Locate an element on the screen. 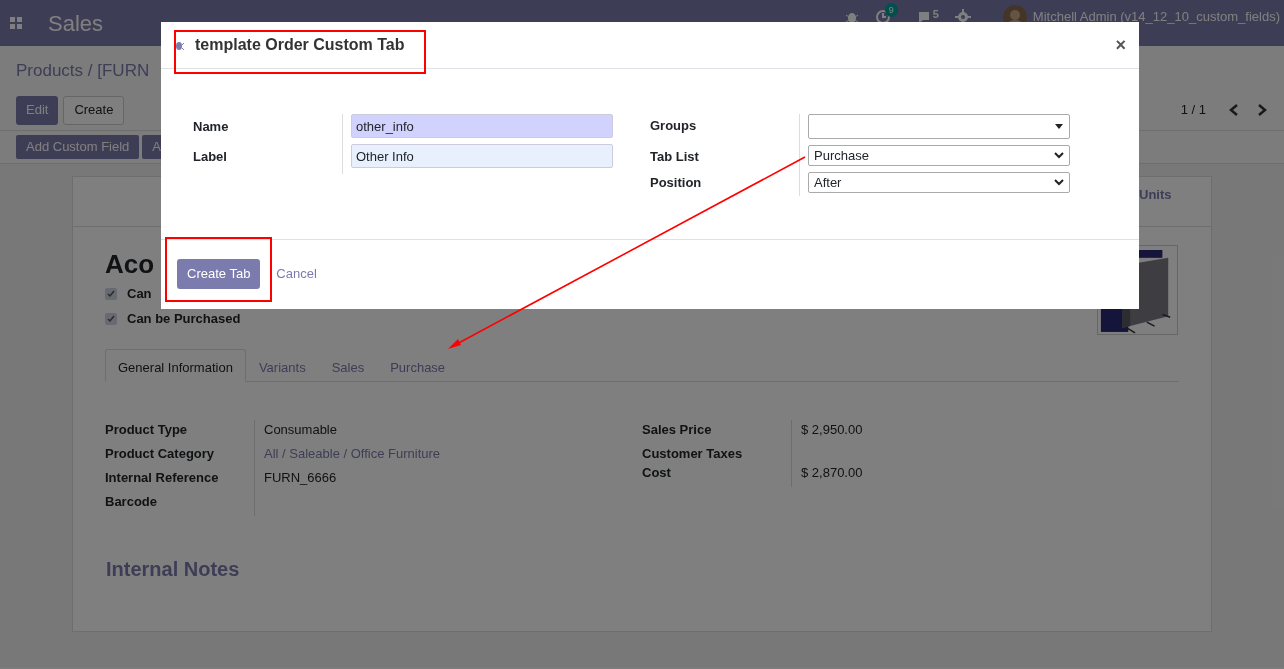 The image size is (1284, 669). user-name: Mitchell Admin (v14_12_10_custom_fields) is located at coordinates (1156, 17).